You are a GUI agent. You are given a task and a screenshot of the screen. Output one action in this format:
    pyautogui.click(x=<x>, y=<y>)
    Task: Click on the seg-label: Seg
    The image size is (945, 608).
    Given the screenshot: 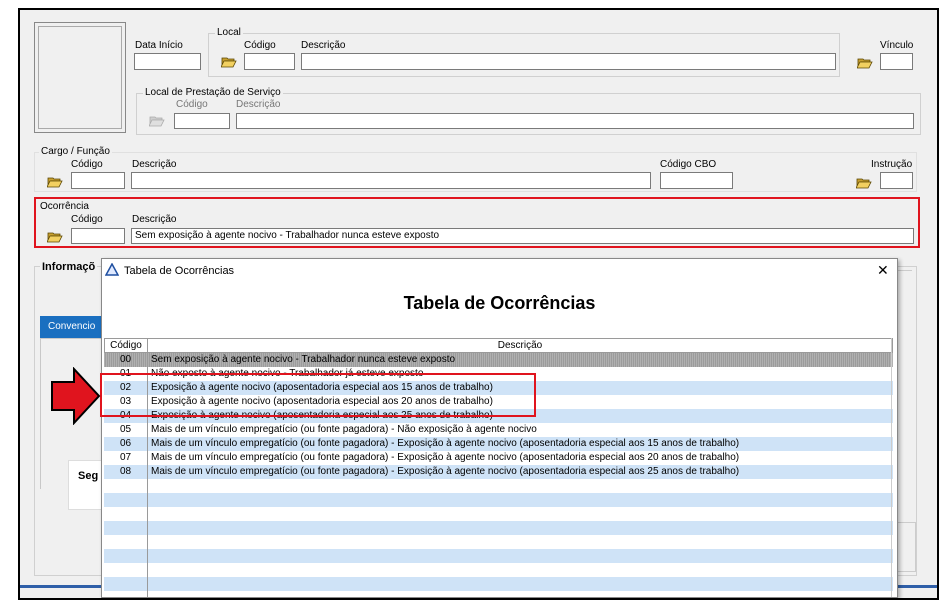 What is the action you would take?
    pyautogui.click(x=88, y=476)
    